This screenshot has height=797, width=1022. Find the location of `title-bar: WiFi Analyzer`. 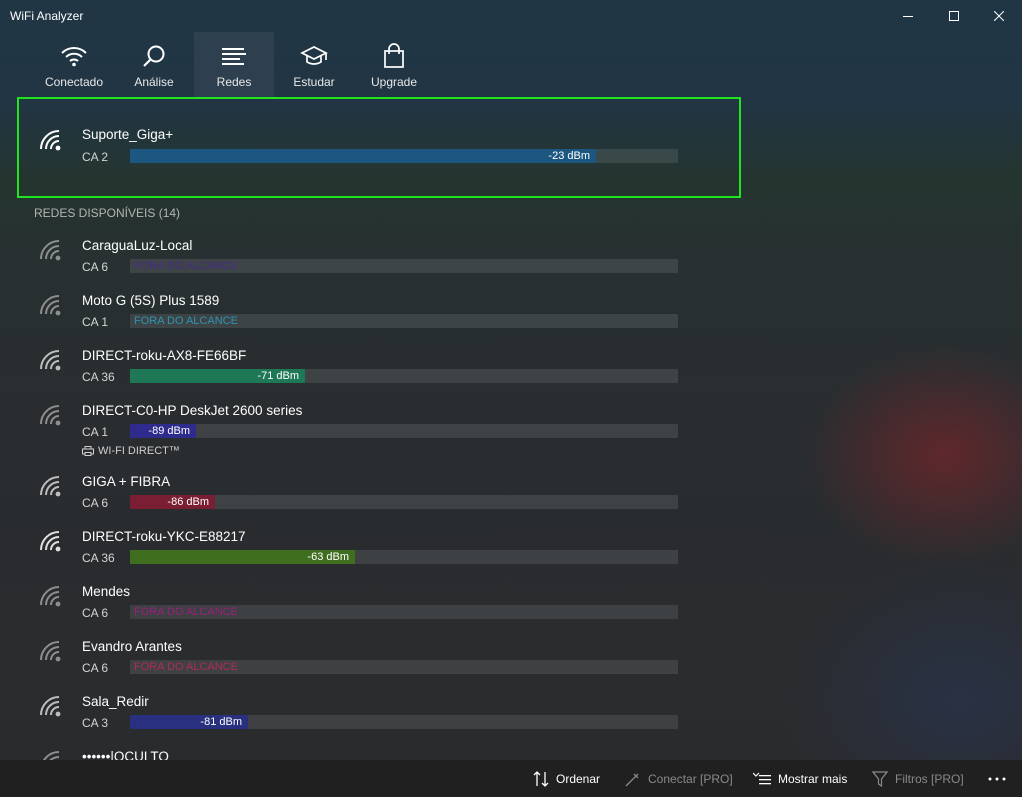

title-bar: WiFi Analyzer is located at coordinates (511, 16).